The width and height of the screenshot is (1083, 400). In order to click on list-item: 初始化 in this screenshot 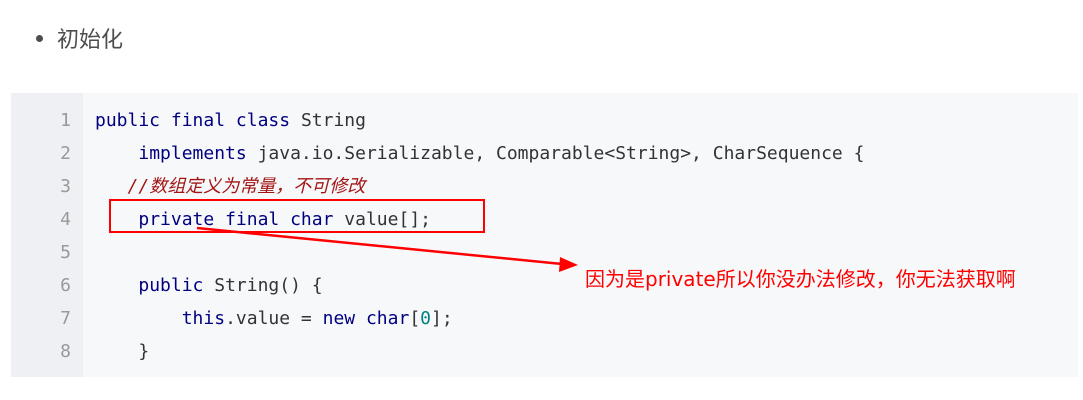, I will do `click(79, 38)`.